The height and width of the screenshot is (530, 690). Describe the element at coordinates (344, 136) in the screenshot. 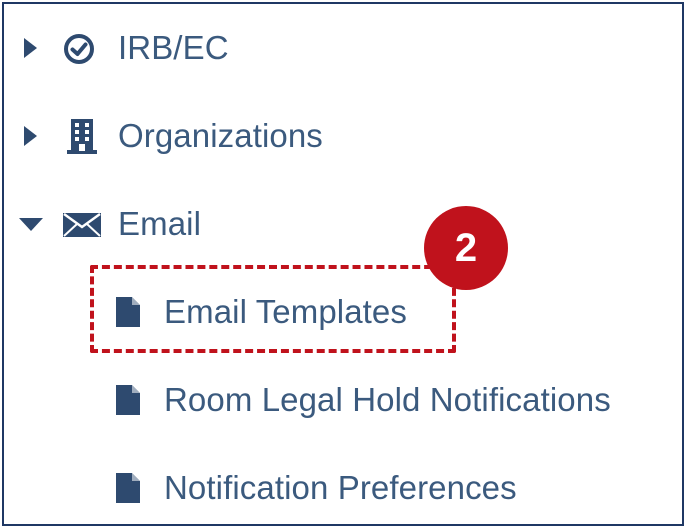

I see `nav-item-organizations: Organizations` at that location.